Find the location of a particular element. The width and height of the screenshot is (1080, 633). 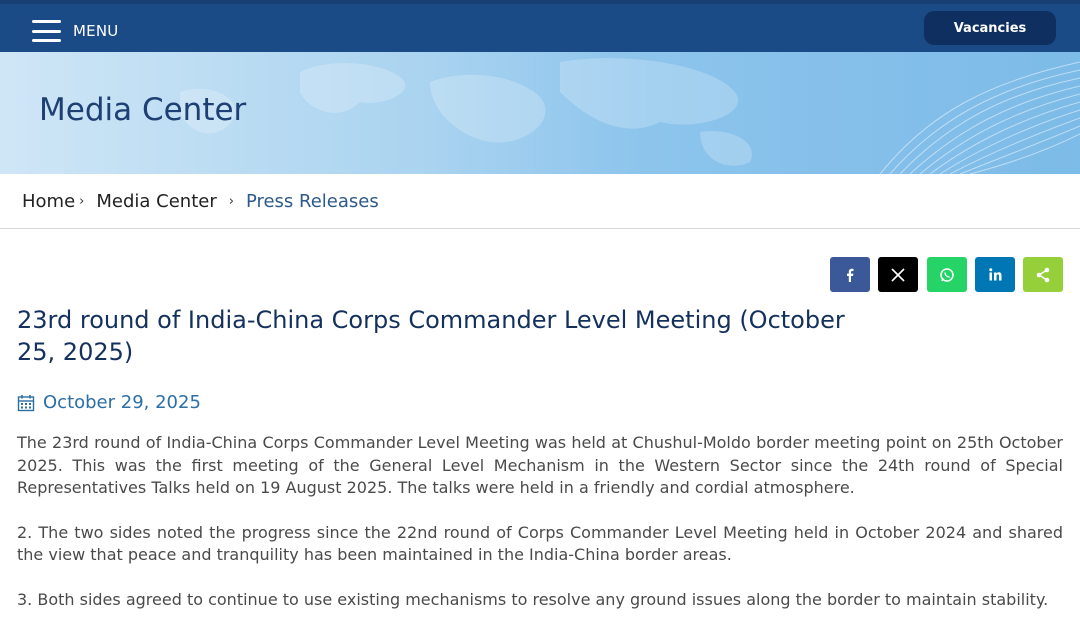

facebook-share-button is located at coordinates (850, 274).